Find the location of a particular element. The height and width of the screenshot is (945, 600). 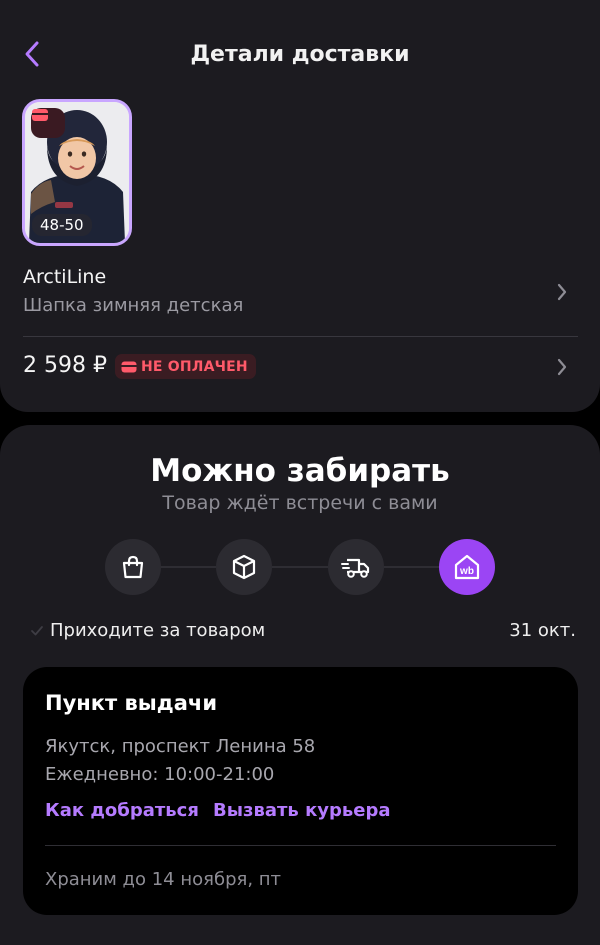

wb-pickup-point-icon: wb is located at coordinates (467, 567).